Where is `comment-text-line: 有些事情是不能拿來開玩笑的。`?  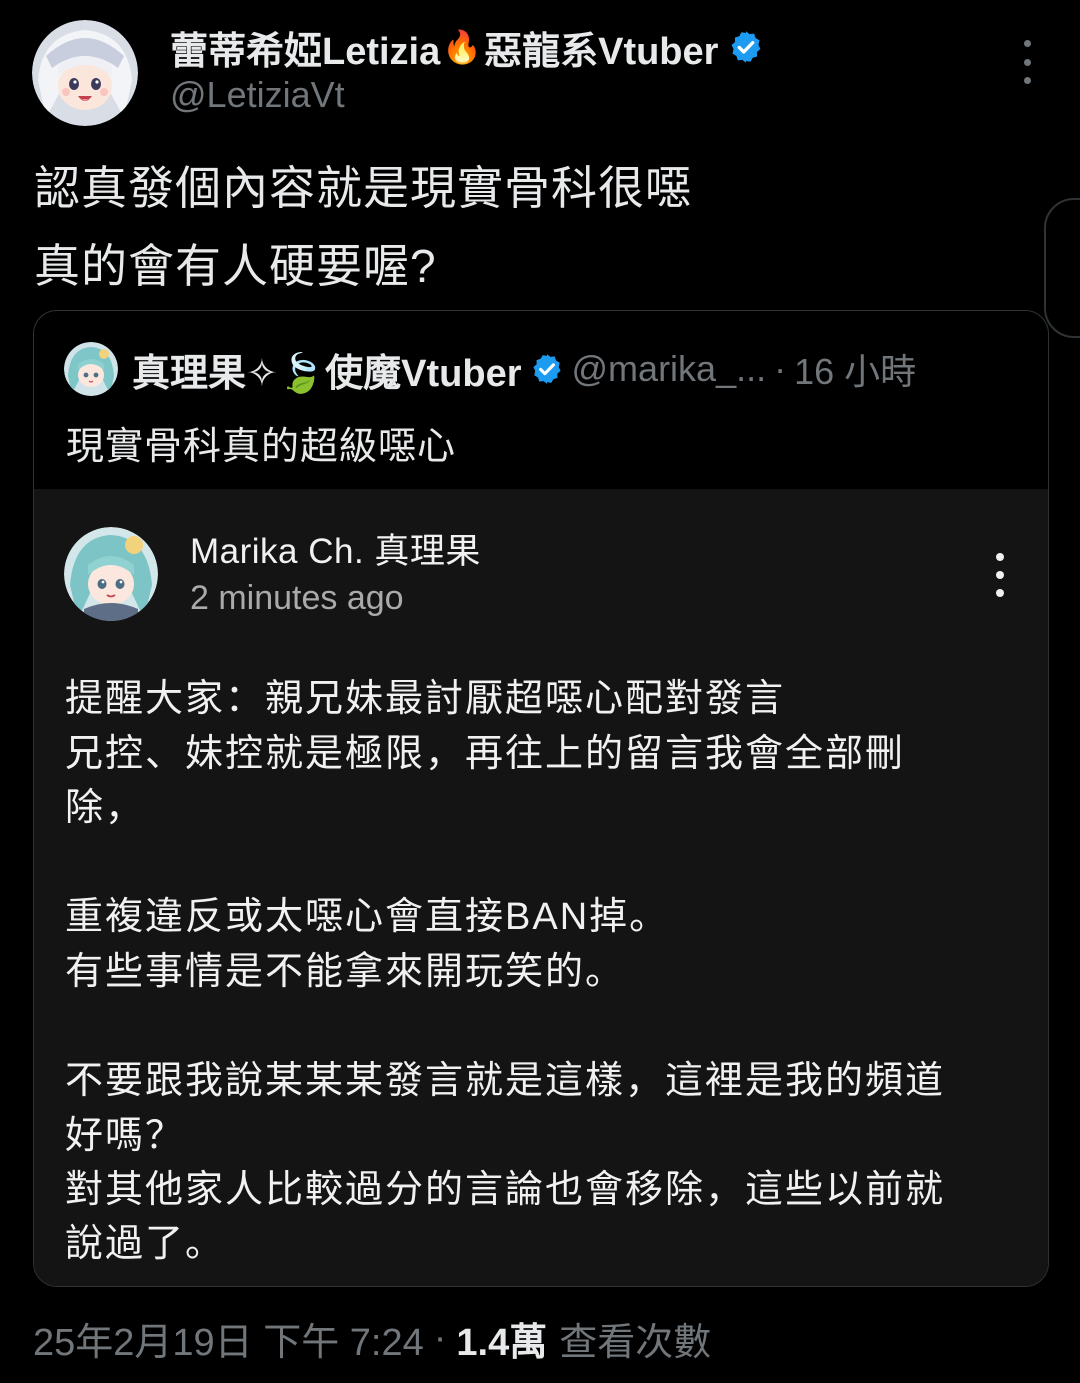 comment-text-line: 有些事情是不能拿來開玩笑的。 is located at coordinates (345, 972).